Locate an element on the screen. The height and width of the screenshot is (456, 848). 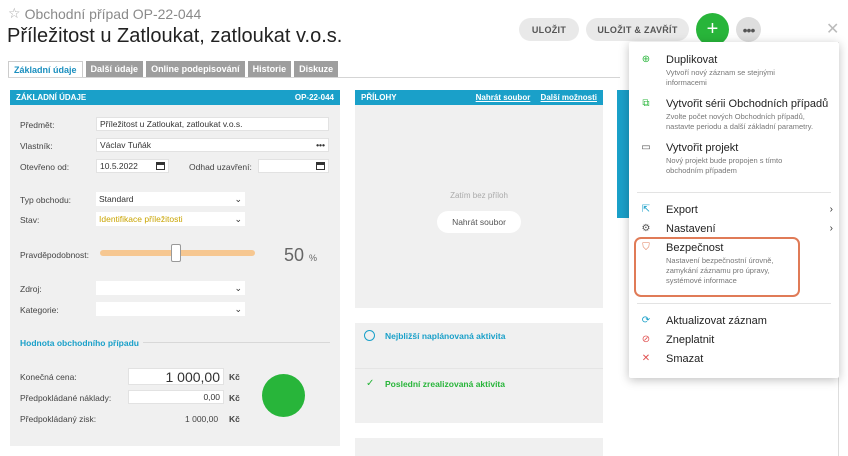
category-select: ⌄ is located at coordinates (170, 309).